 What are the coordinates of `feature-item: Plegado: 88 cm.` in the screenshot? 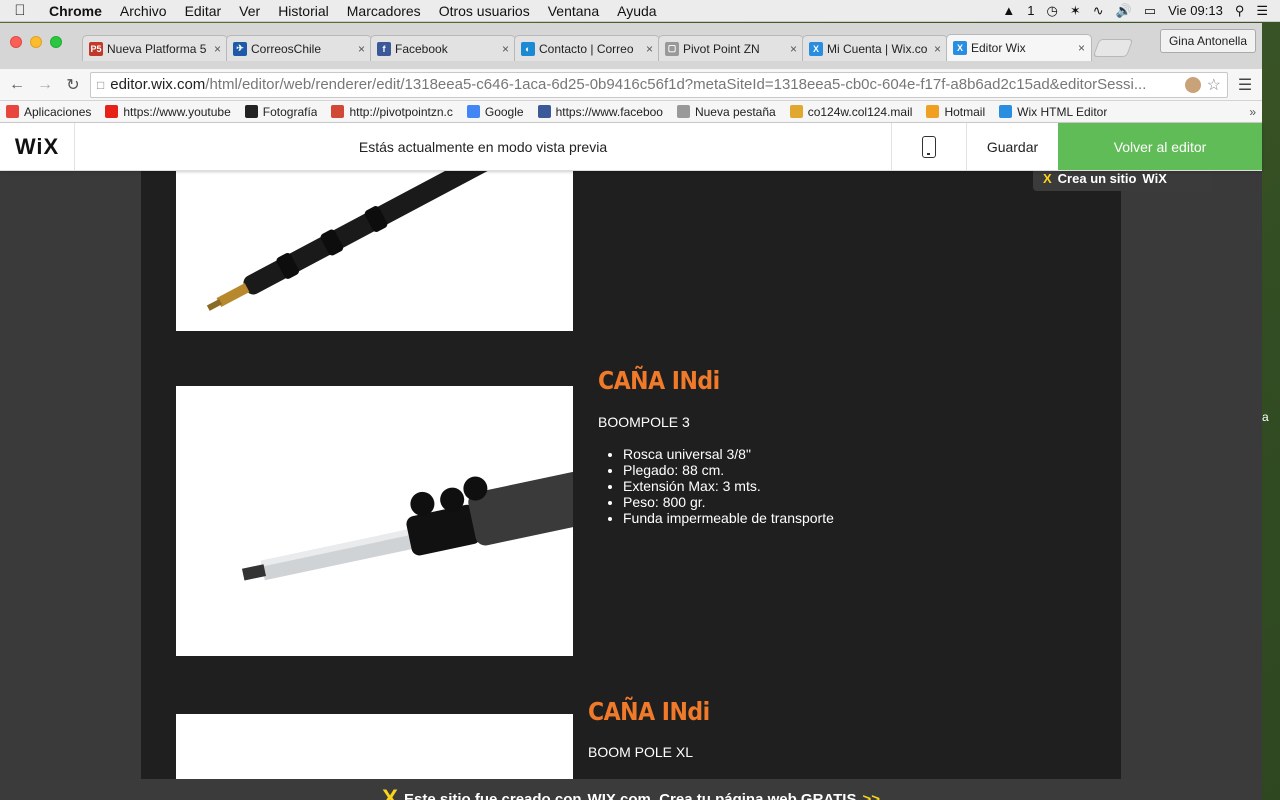 It's located at (728, 470).